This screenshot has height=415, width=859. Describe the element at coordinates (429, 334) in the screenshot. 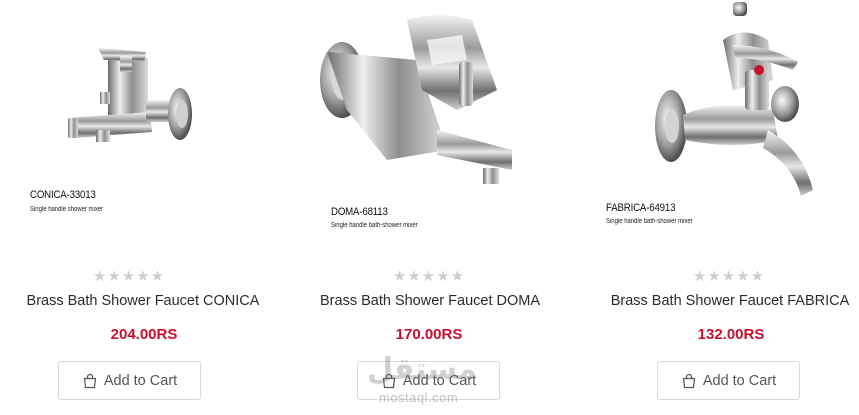

I see `product-price: 170.00RS` at that location.